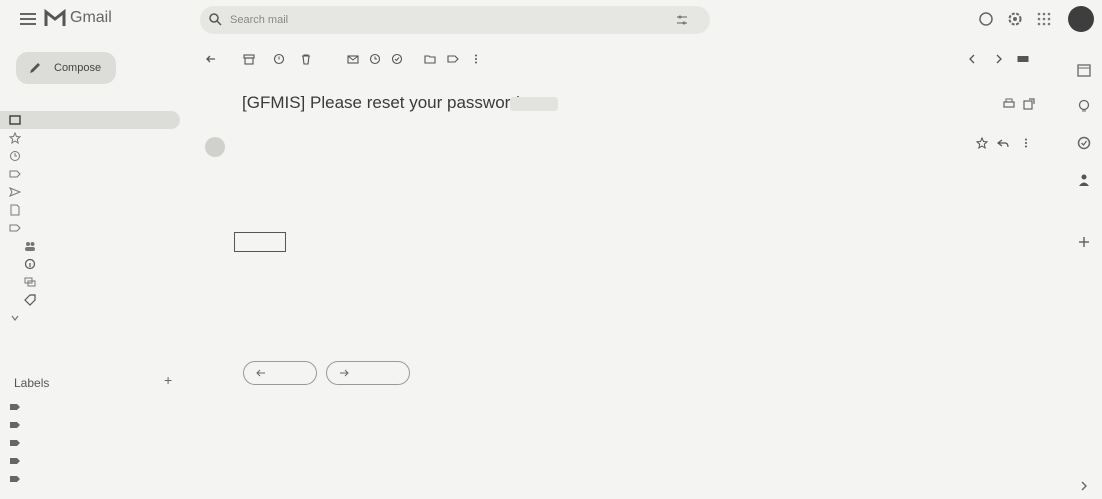 This screenshot has height=499, width=1102. I want to click on clock-icon, so click(15, 156).